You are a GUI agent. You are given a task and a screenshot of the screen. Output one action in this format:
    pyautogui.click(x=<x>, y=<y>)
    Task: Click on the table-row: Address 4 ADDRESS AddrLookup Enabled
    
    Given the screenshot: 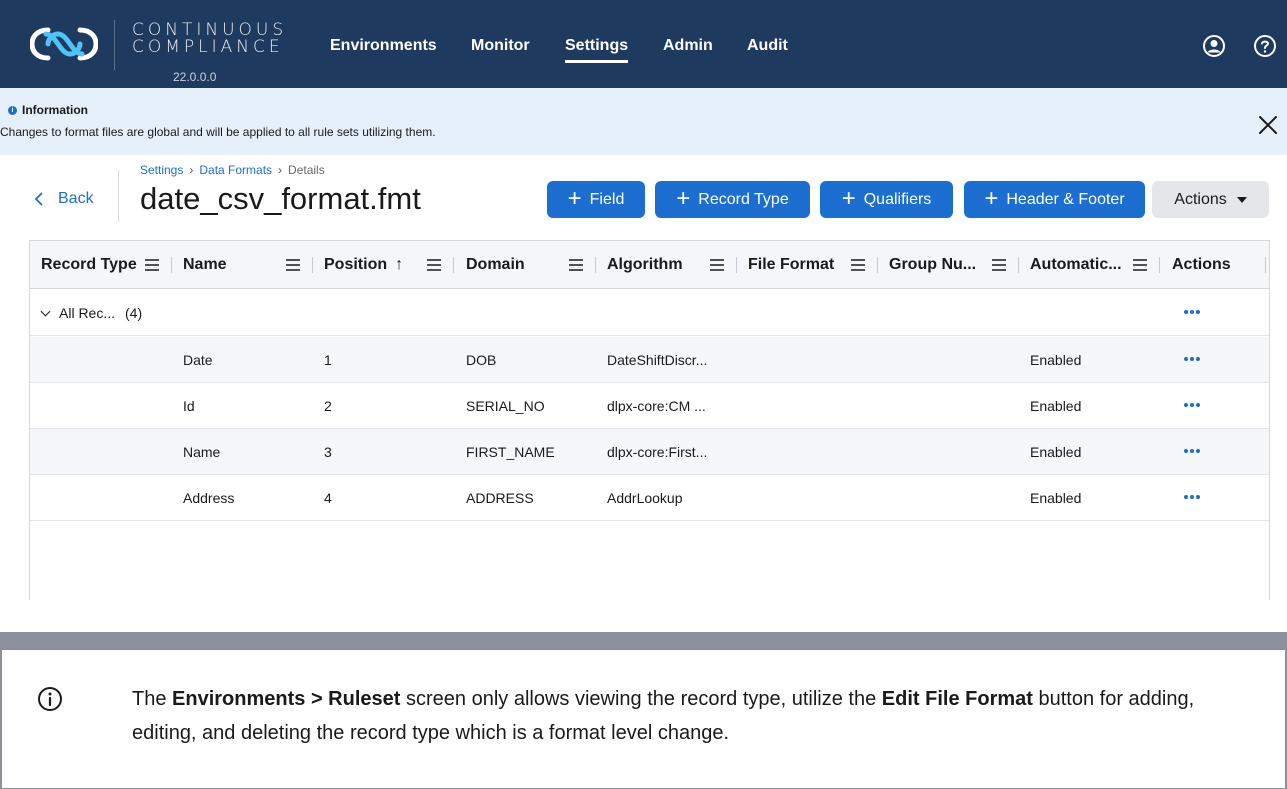 What is the action you would take?
    pyautogui.click(x=649, y=498)
    